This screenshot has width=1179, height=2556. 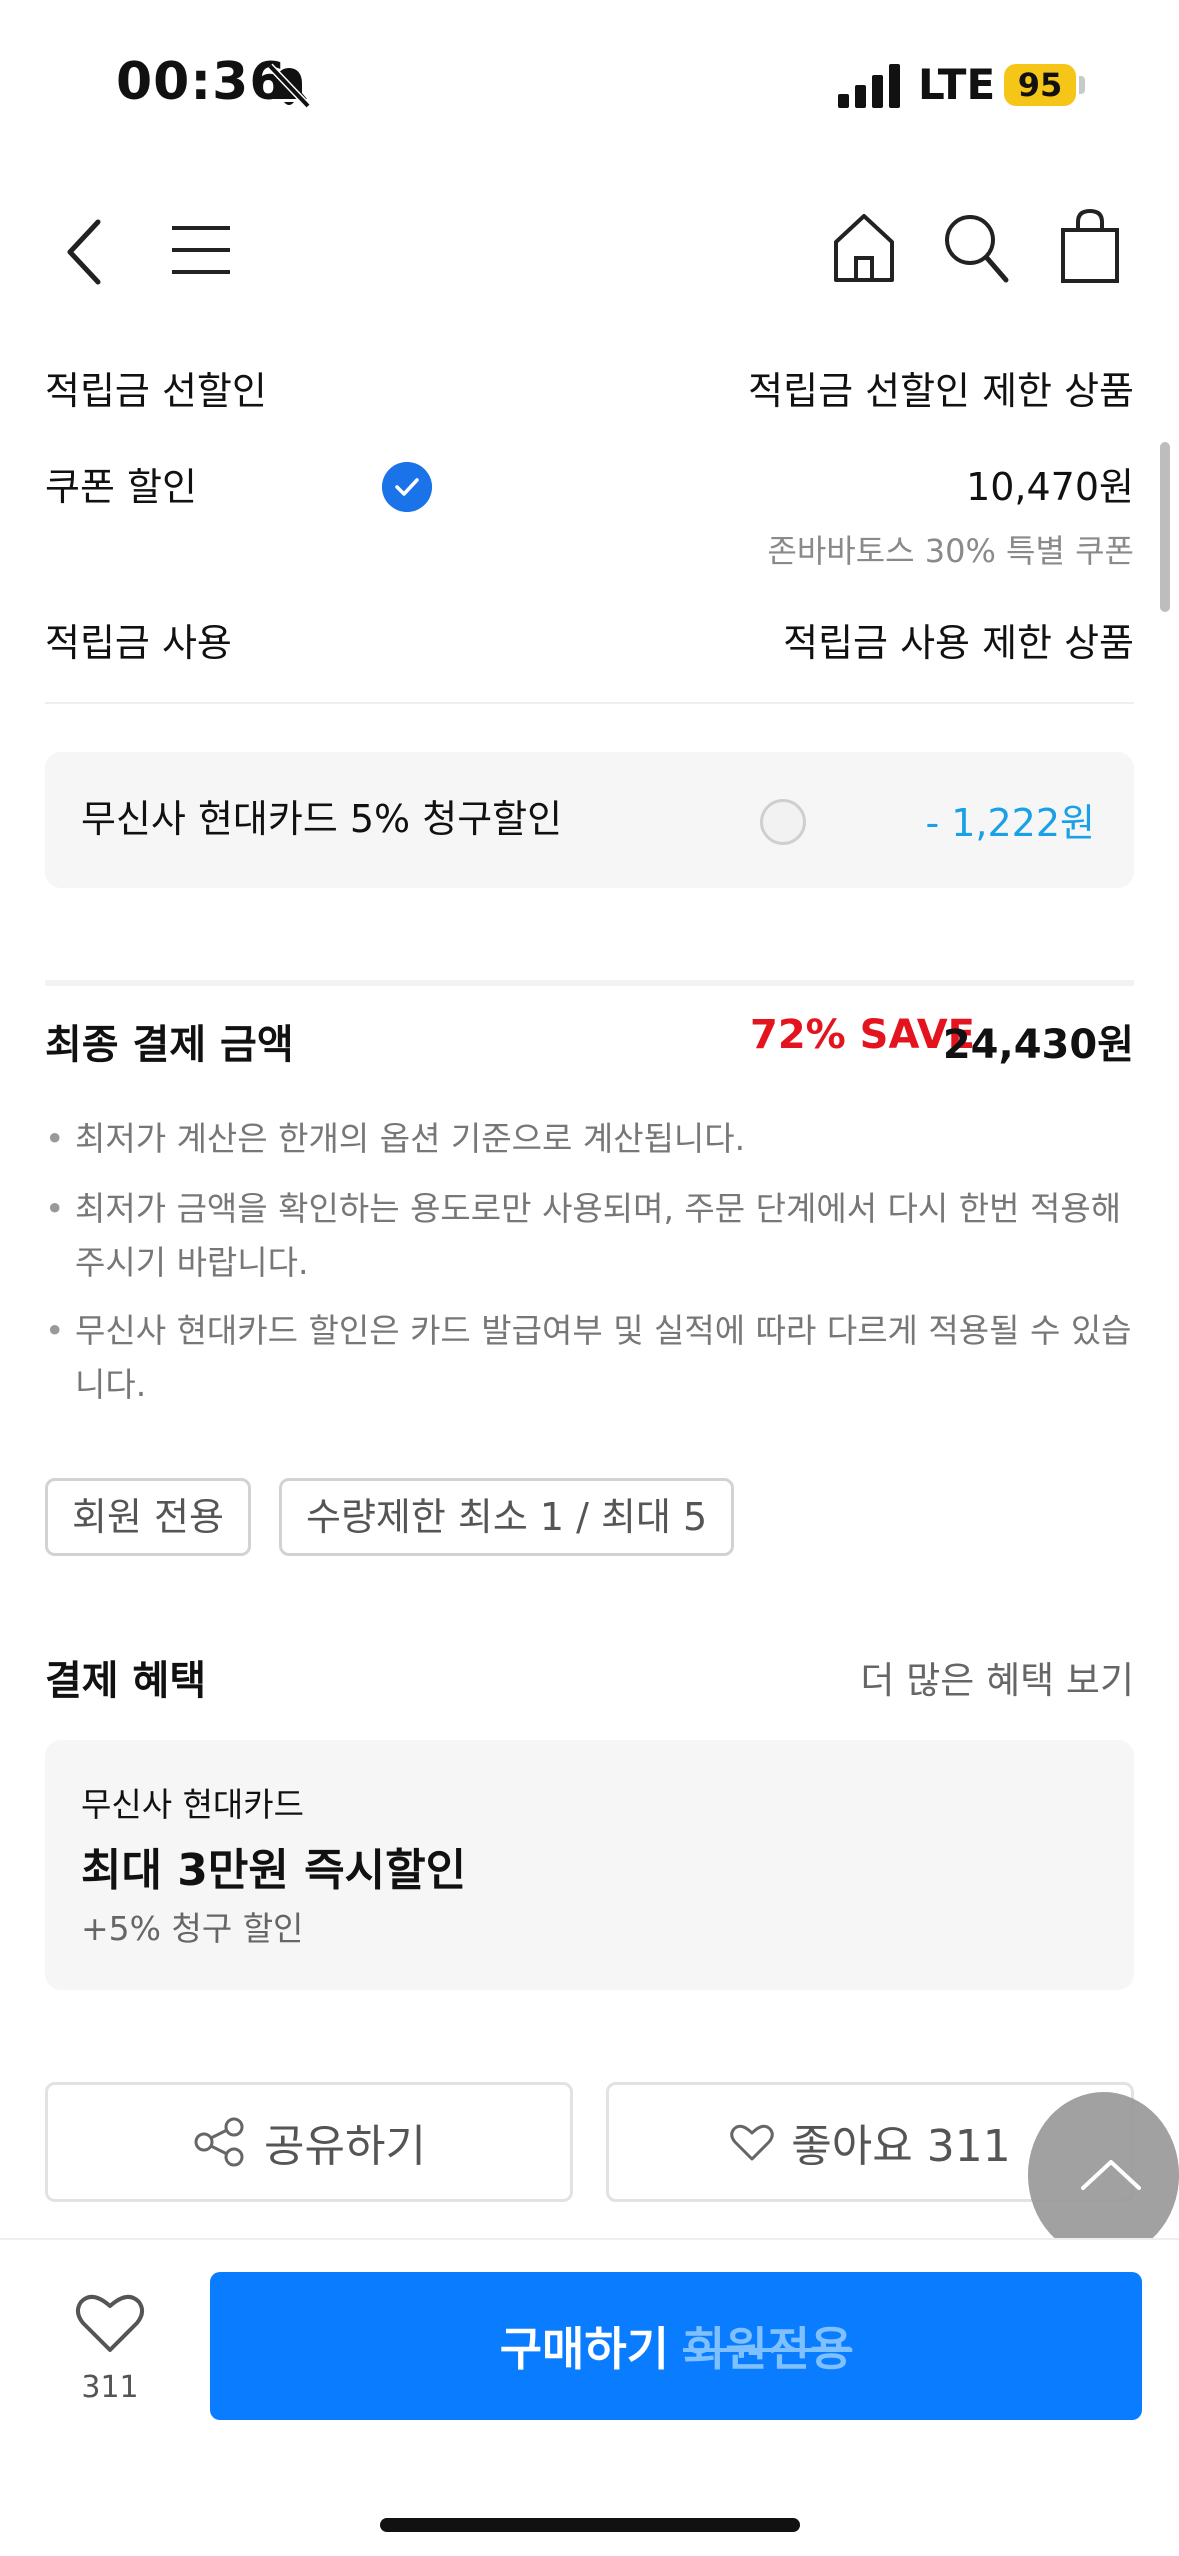 I want to click on battery-indicator: 95, so click(x=1040, y=85).